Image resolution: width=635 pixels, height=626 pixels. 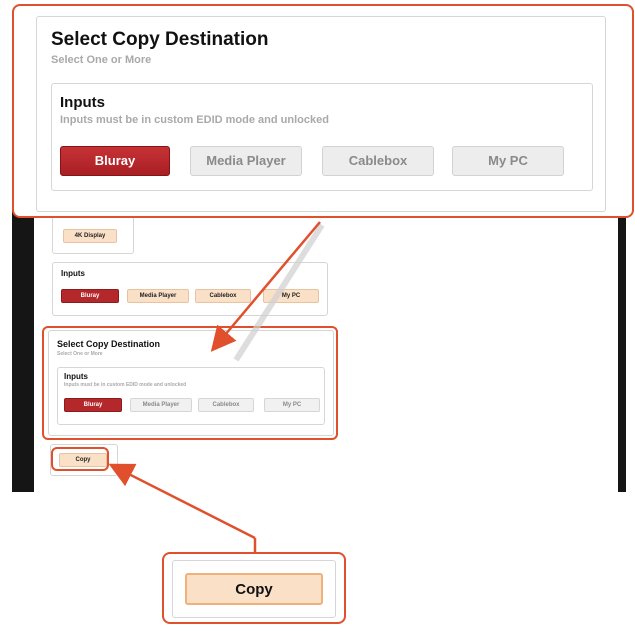 What do you see at coordinates (265, 286) in the screenshot?
I see `arrow-to-destination-panel` at bounding box center [265, 286].